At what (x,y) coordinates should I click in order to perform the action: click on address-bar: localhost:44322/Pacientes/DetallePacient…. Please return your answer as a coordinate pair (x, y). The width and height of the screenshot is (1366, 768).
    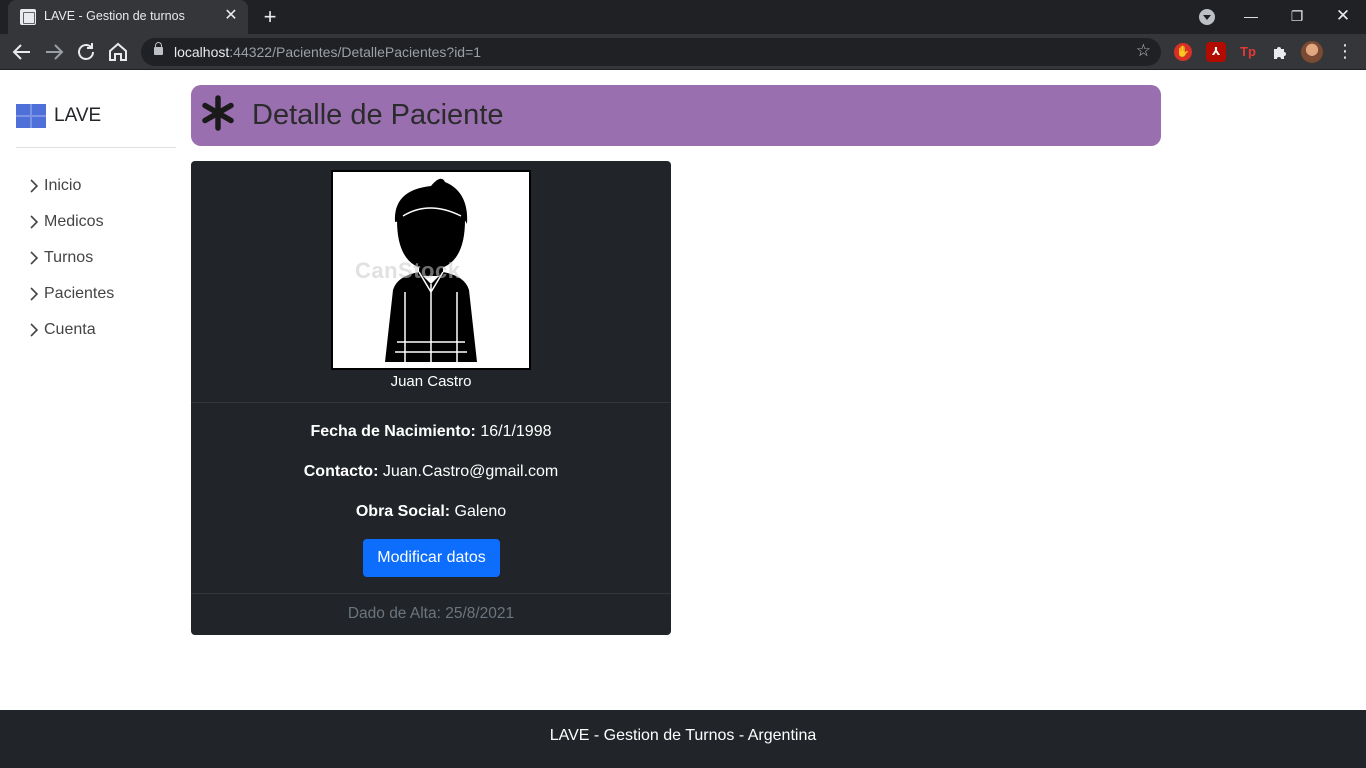
    Looking at the image, I should click on (651, 52).